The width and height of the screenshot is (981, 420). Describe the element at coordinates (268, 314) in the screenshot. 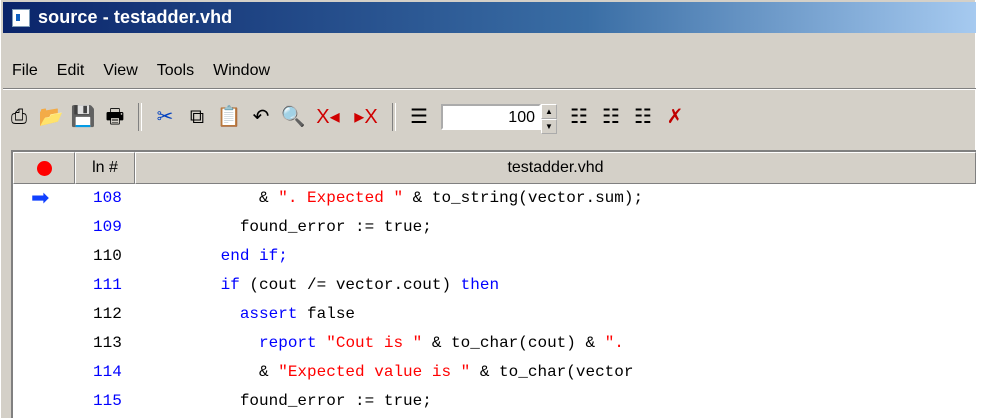

I see `keyword-token: assert` at that location.